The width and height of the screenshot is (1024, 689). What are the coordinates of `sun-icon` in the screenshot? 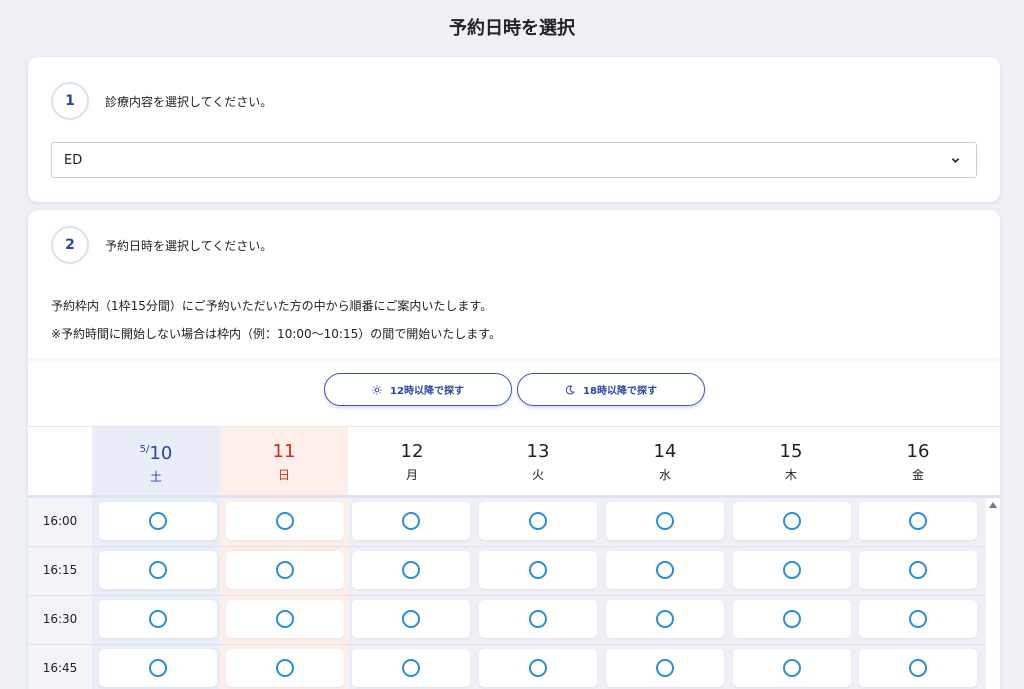 It's located at (377, 389).